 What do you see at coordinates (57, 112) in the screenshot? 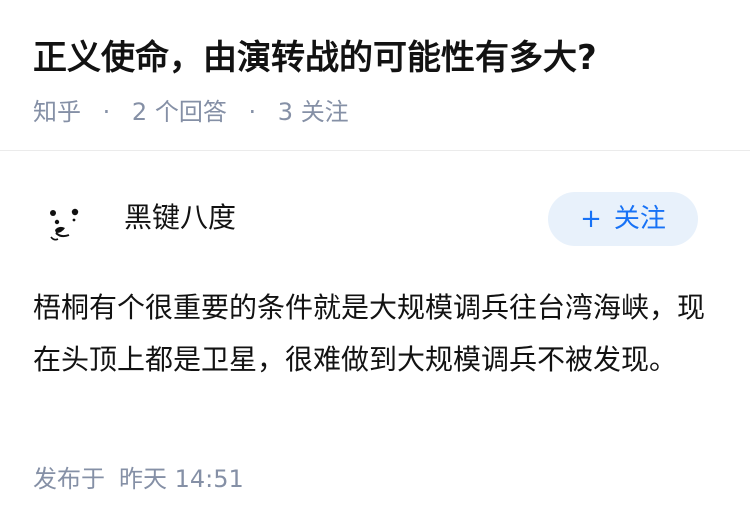
I see `source-label: 知乎` at bounding box center [57, 112].